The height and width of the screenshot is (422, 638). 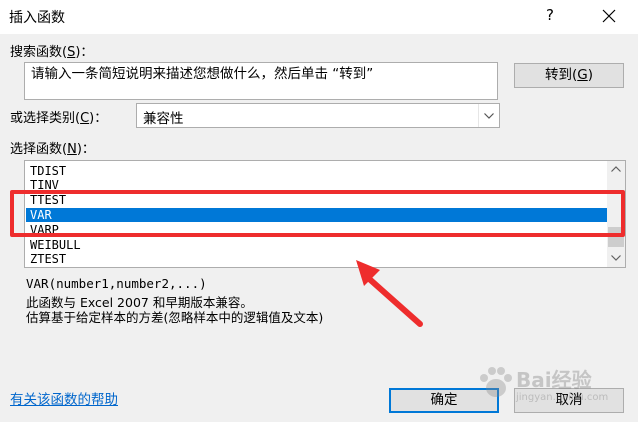 I want to click on watermark-subtext: jingyan.baidu.com, so click(x=562, y=397).